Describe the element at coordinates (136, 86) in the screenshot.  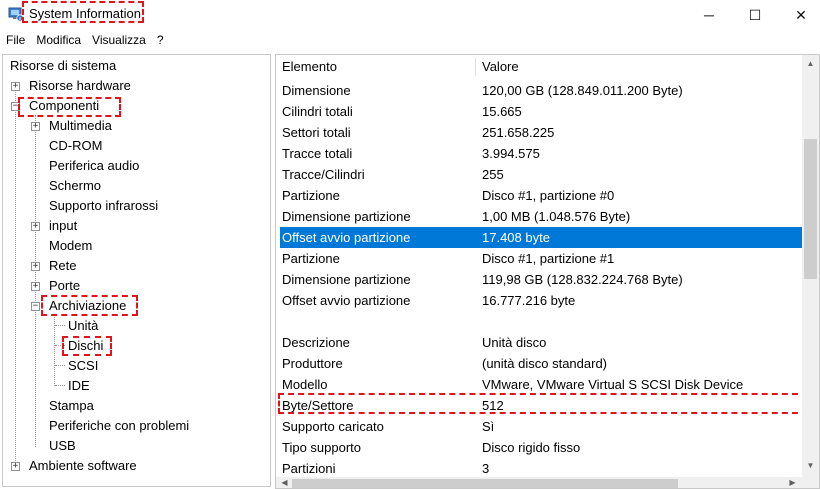
I see `tree-item-risorse-hardware: + Risorse hardware` at that location.